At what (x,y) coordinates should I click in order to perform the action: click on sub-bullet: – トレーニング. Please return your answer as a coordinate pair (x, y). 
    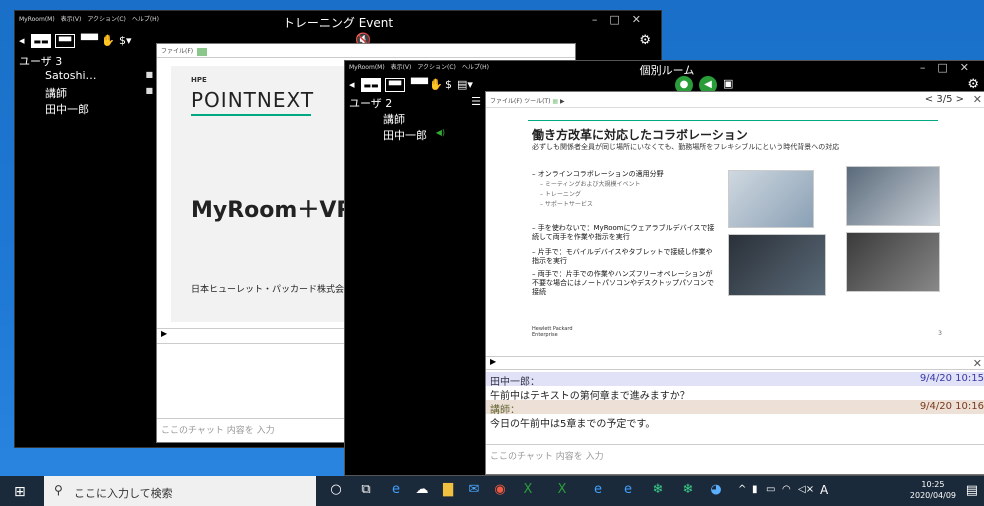
    Looking at the image, I should click on (560, 194).